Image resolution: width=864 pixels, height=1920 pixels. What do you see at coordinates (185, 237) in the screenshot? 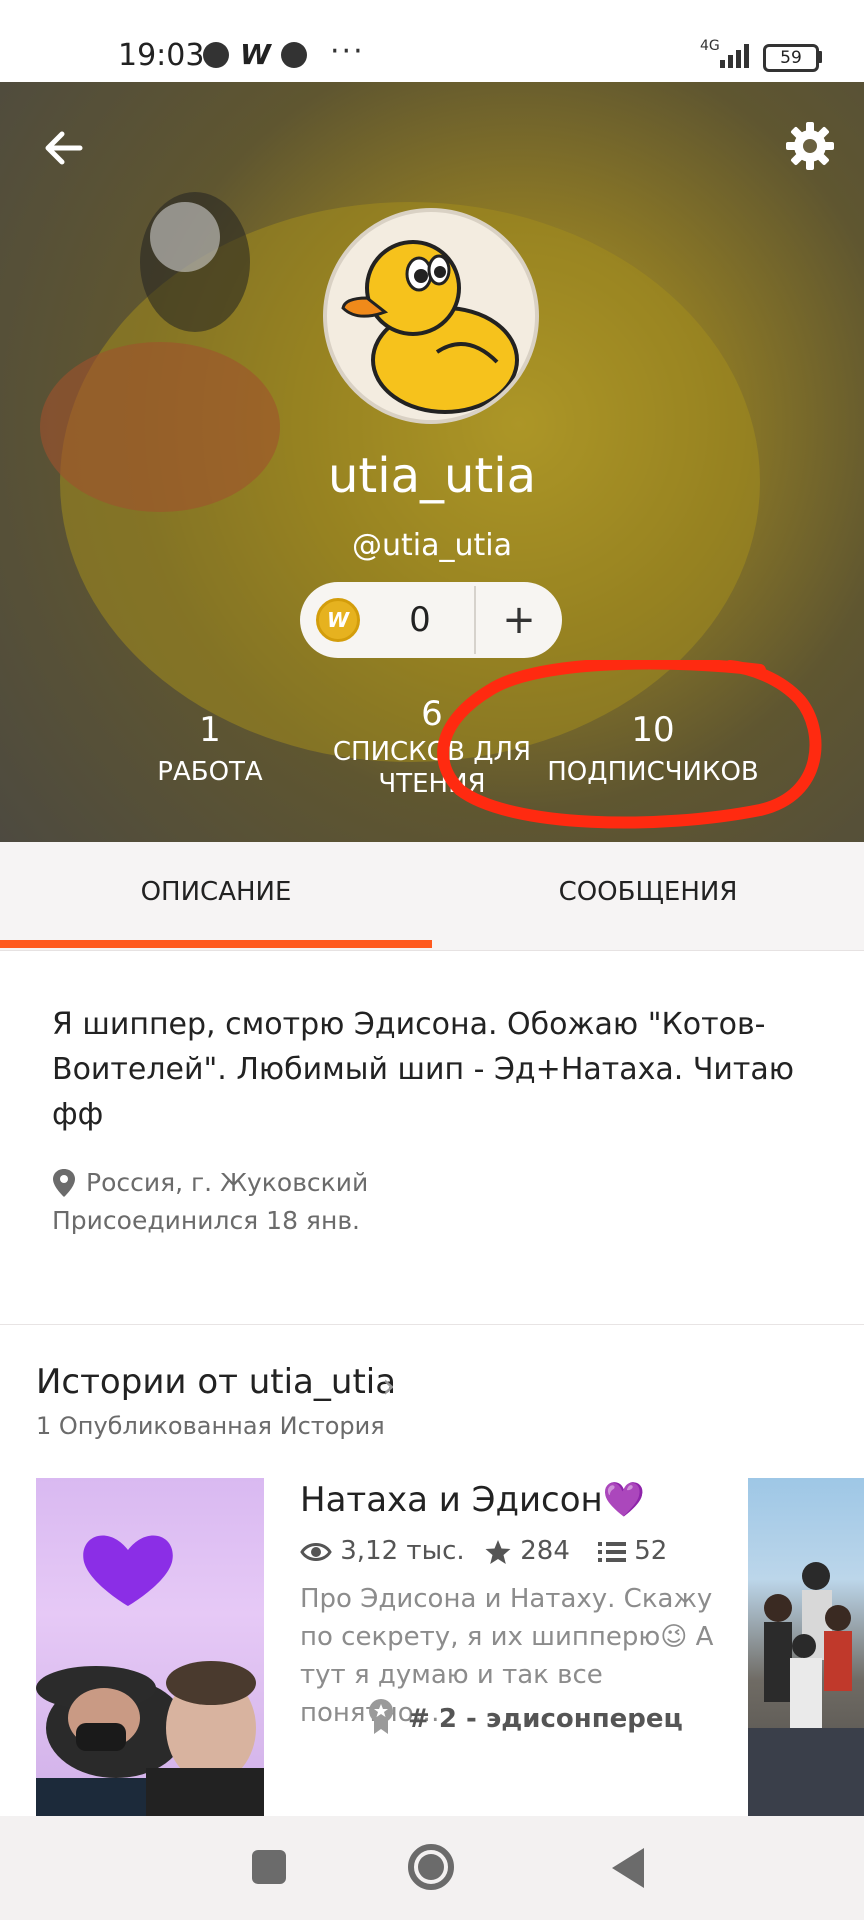
I see `header-duck-eye-highlight` at bounding box center [185, 237].